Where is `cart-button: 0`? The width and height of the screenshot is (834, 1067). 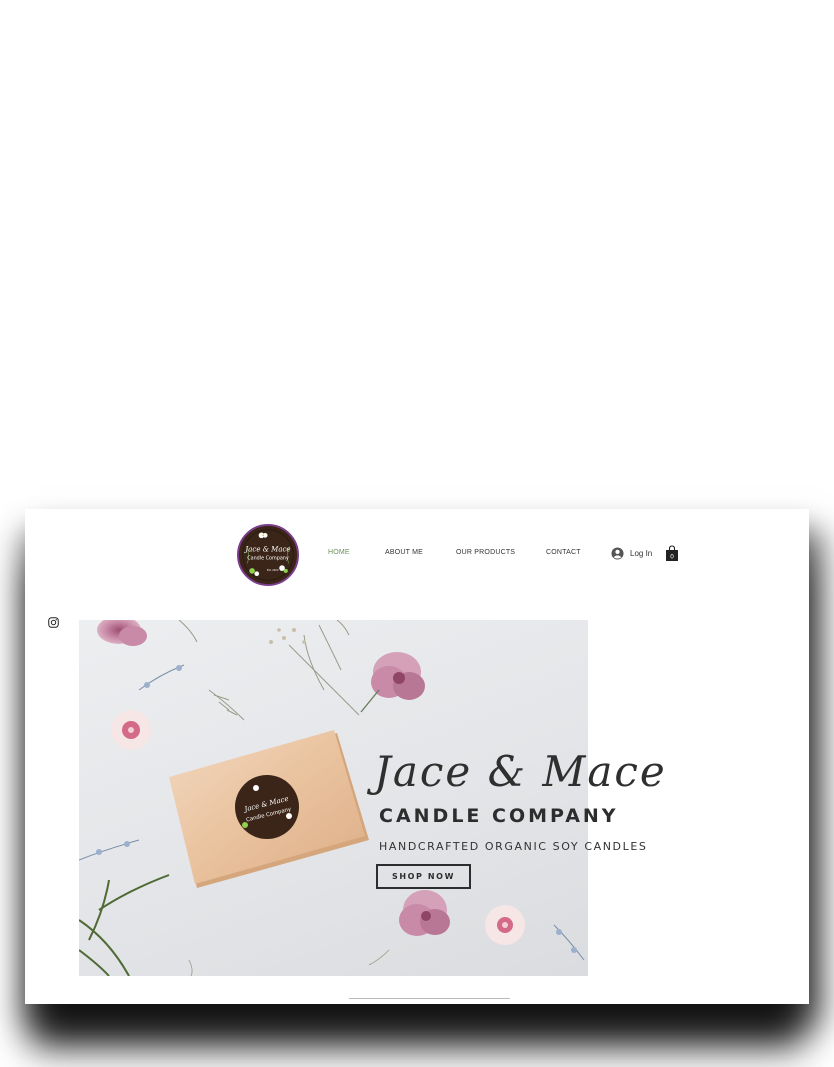 cart-button: 0 is located at coordinates (672, 553).